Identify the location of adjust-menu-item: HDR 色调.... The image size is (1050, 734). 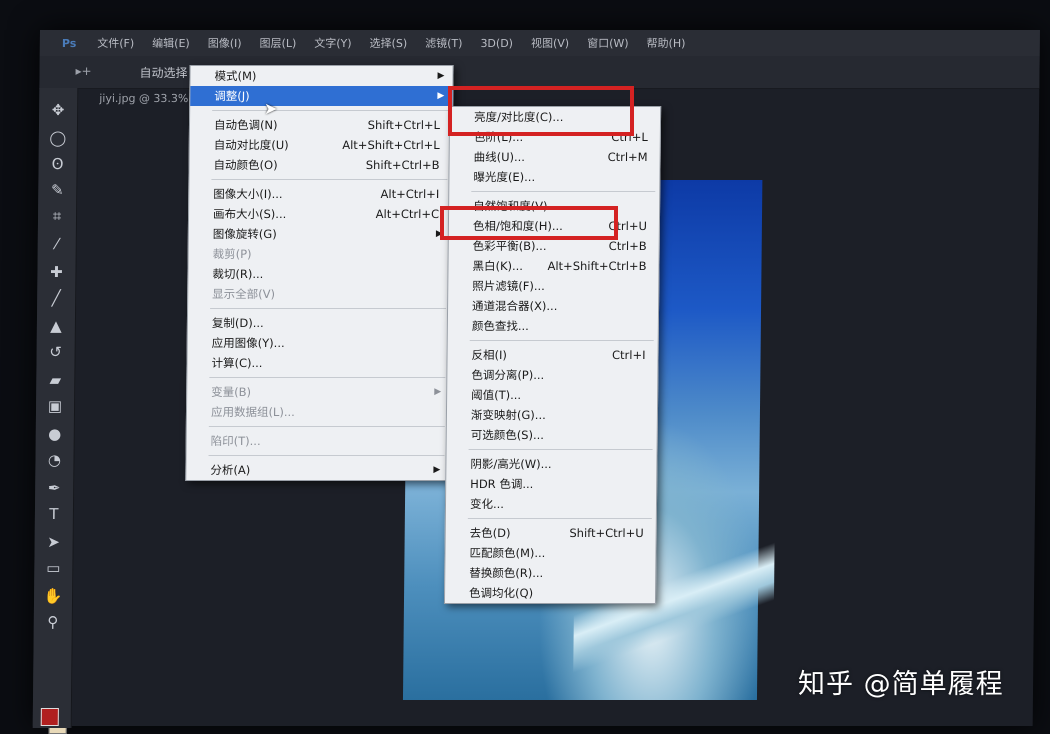
(551, 484).